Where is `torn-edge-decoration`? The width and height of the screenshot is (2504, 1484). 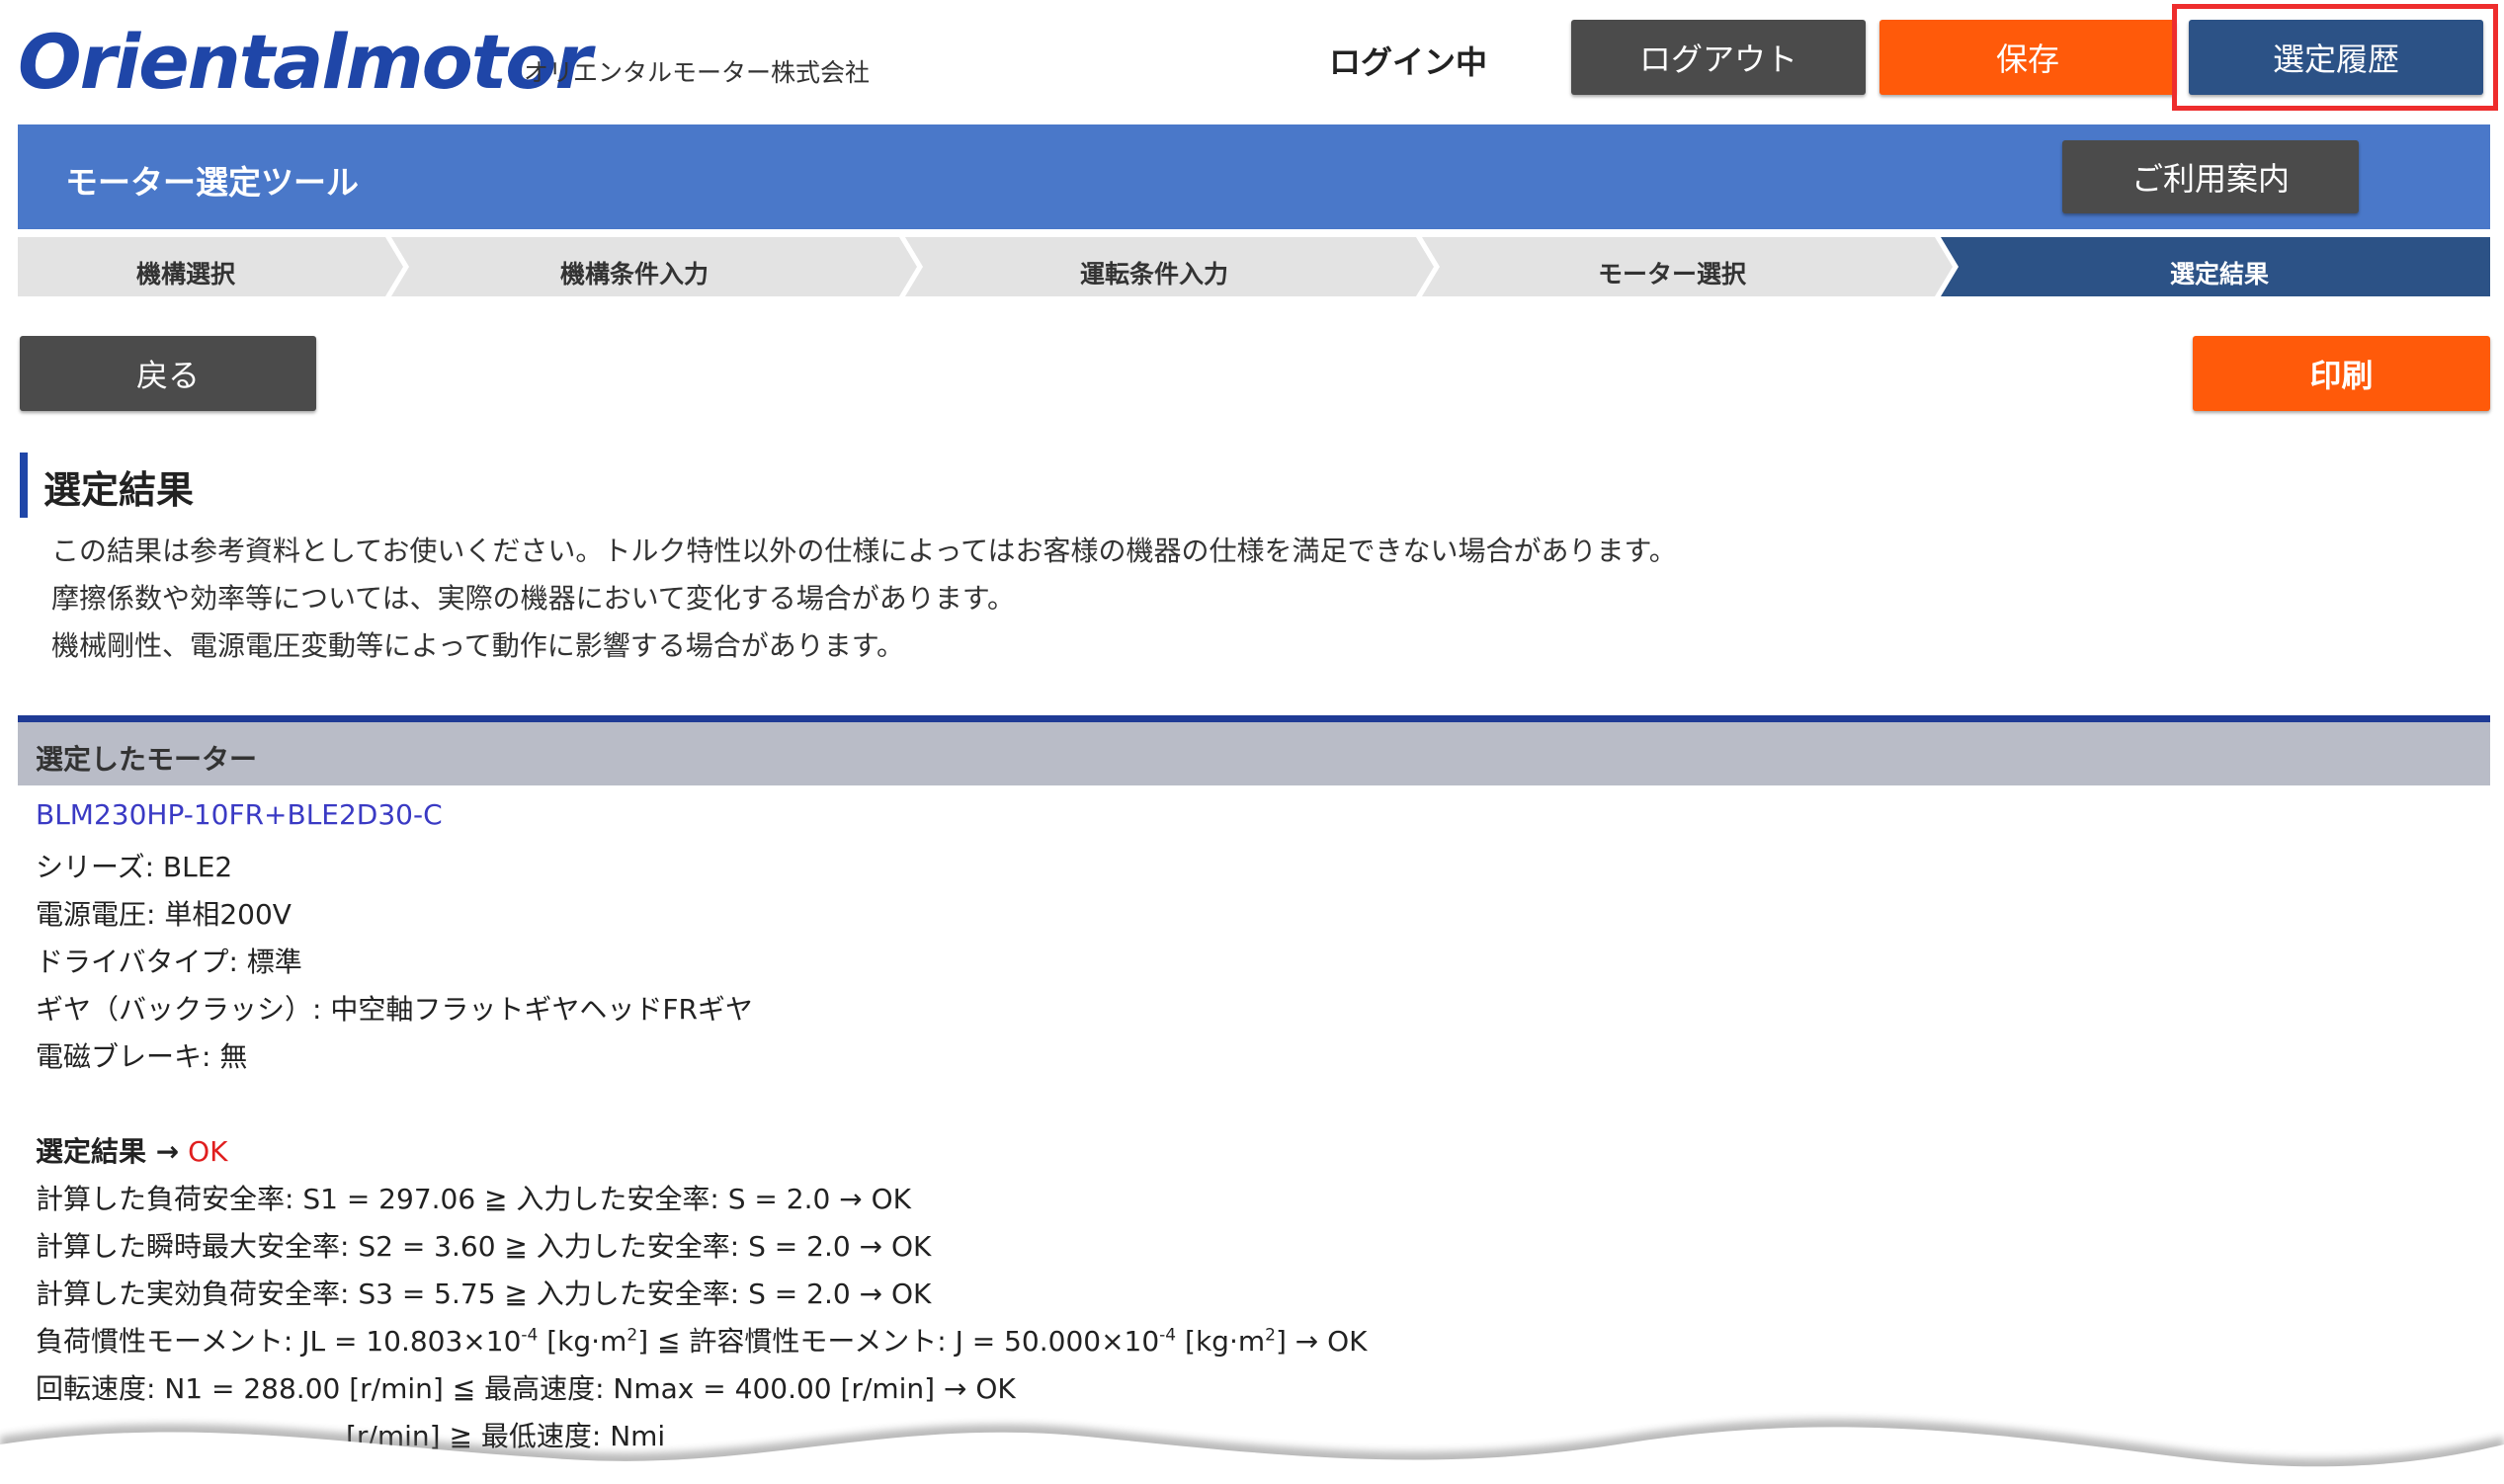
torn-edge-decoration is located at coordinates (1252, 1451).